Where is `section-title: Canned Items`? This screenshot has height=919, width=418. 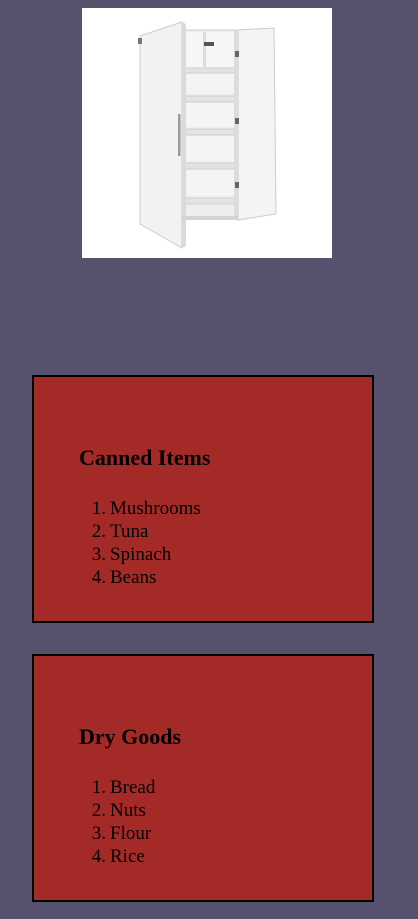
section-title: Canned Items is located at coordinates (145, 457).